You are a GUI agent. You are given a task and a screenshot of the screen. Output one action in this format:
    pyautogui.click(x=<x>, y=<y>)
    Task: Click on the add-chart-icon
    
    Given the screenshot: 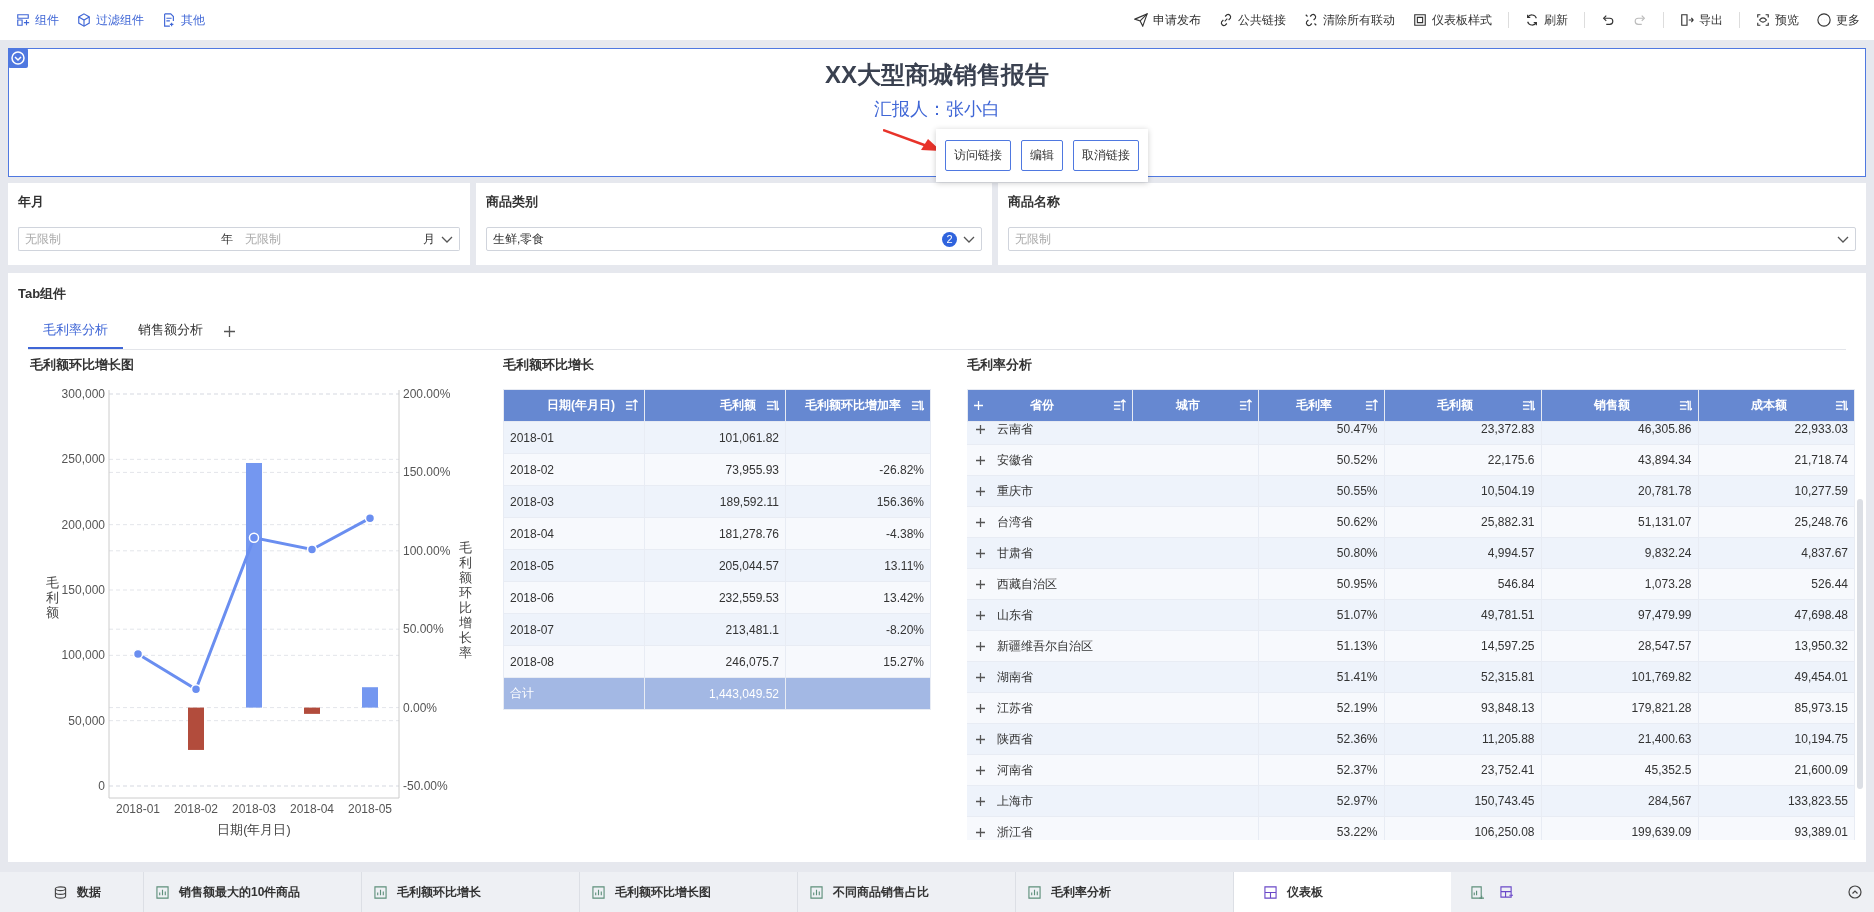 What is the action you would take?
    pyautogui.click(x=1477, y=892)
    